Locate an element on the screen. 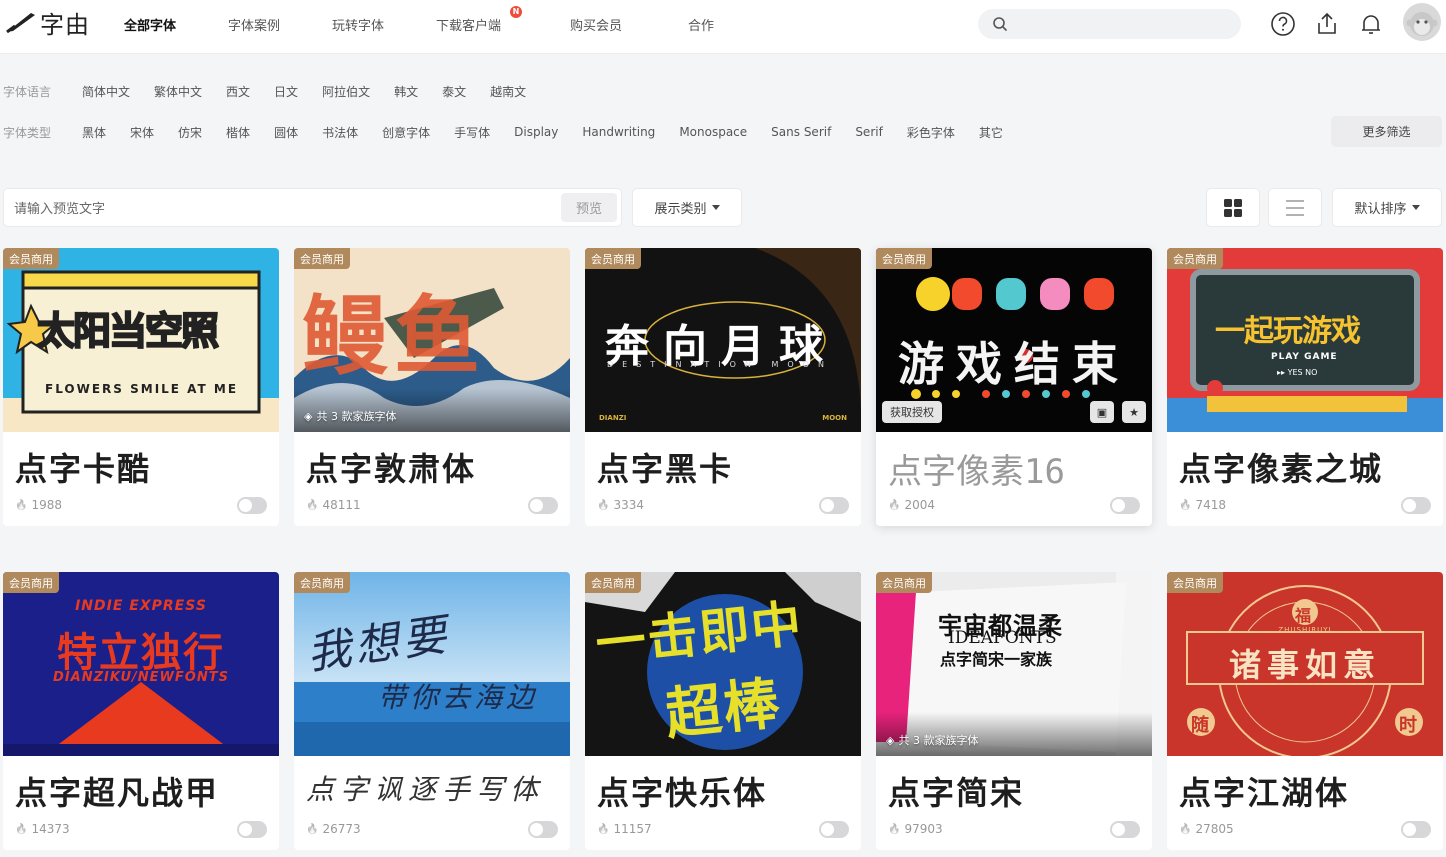 The width and height of the screenshot is (1446, 857). filter-lang-simplified: 简体中文 is located at coordinates (106, 91).